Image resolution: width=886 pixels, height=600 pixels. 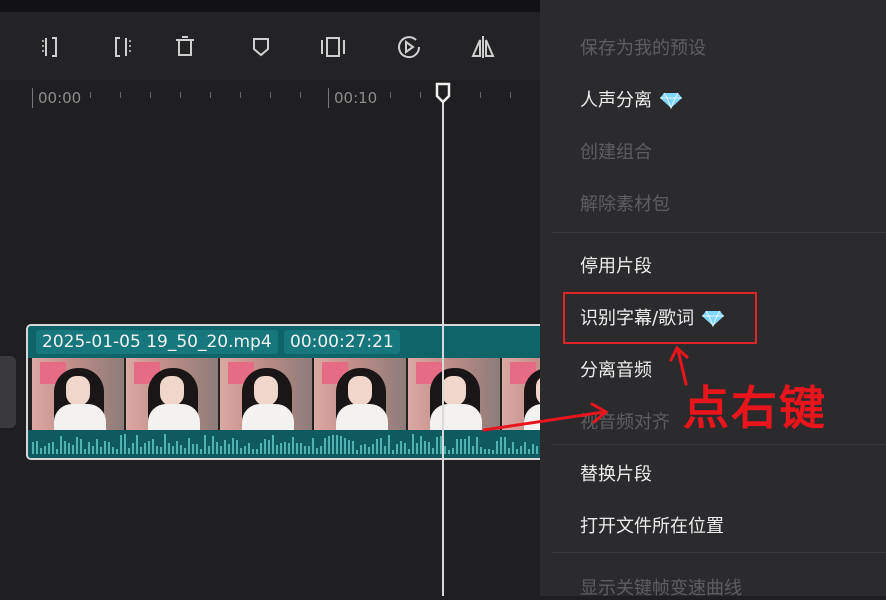 What do you see at coordinates (53, 47) in the screenshot?
I see `split-left-icon` at bounding box center [53, 47].